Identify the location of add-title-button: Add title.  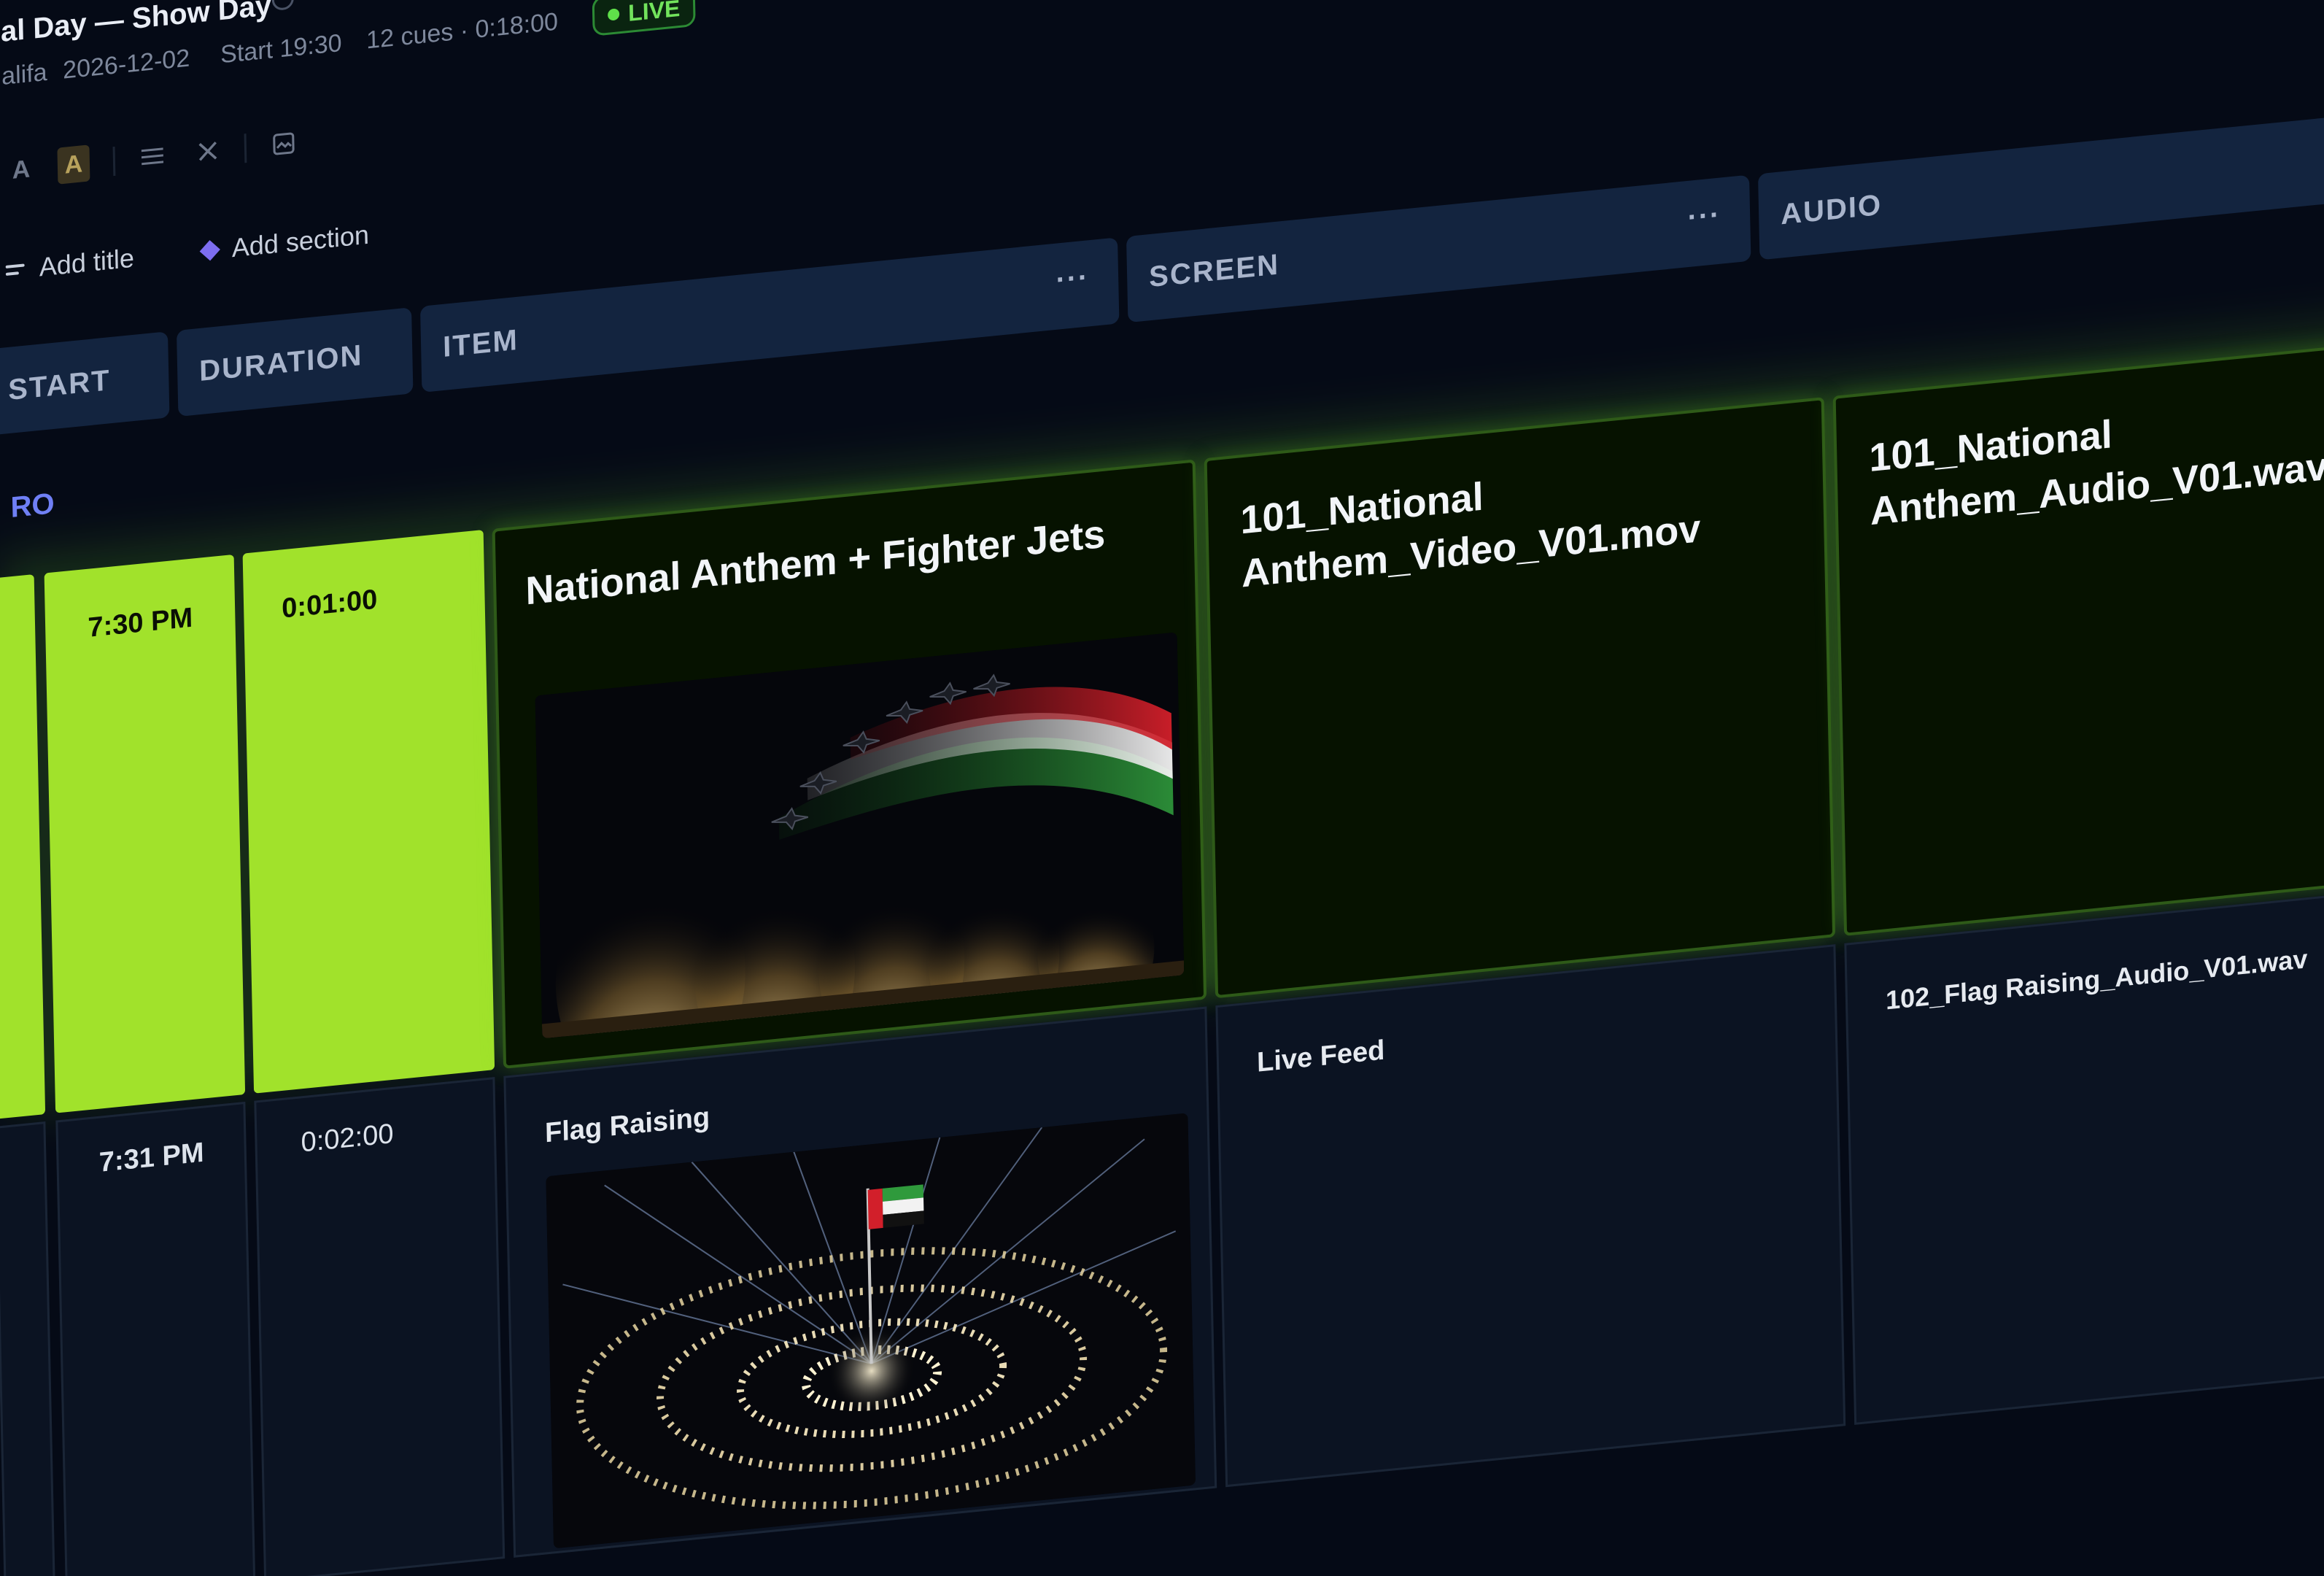
(69, 264).